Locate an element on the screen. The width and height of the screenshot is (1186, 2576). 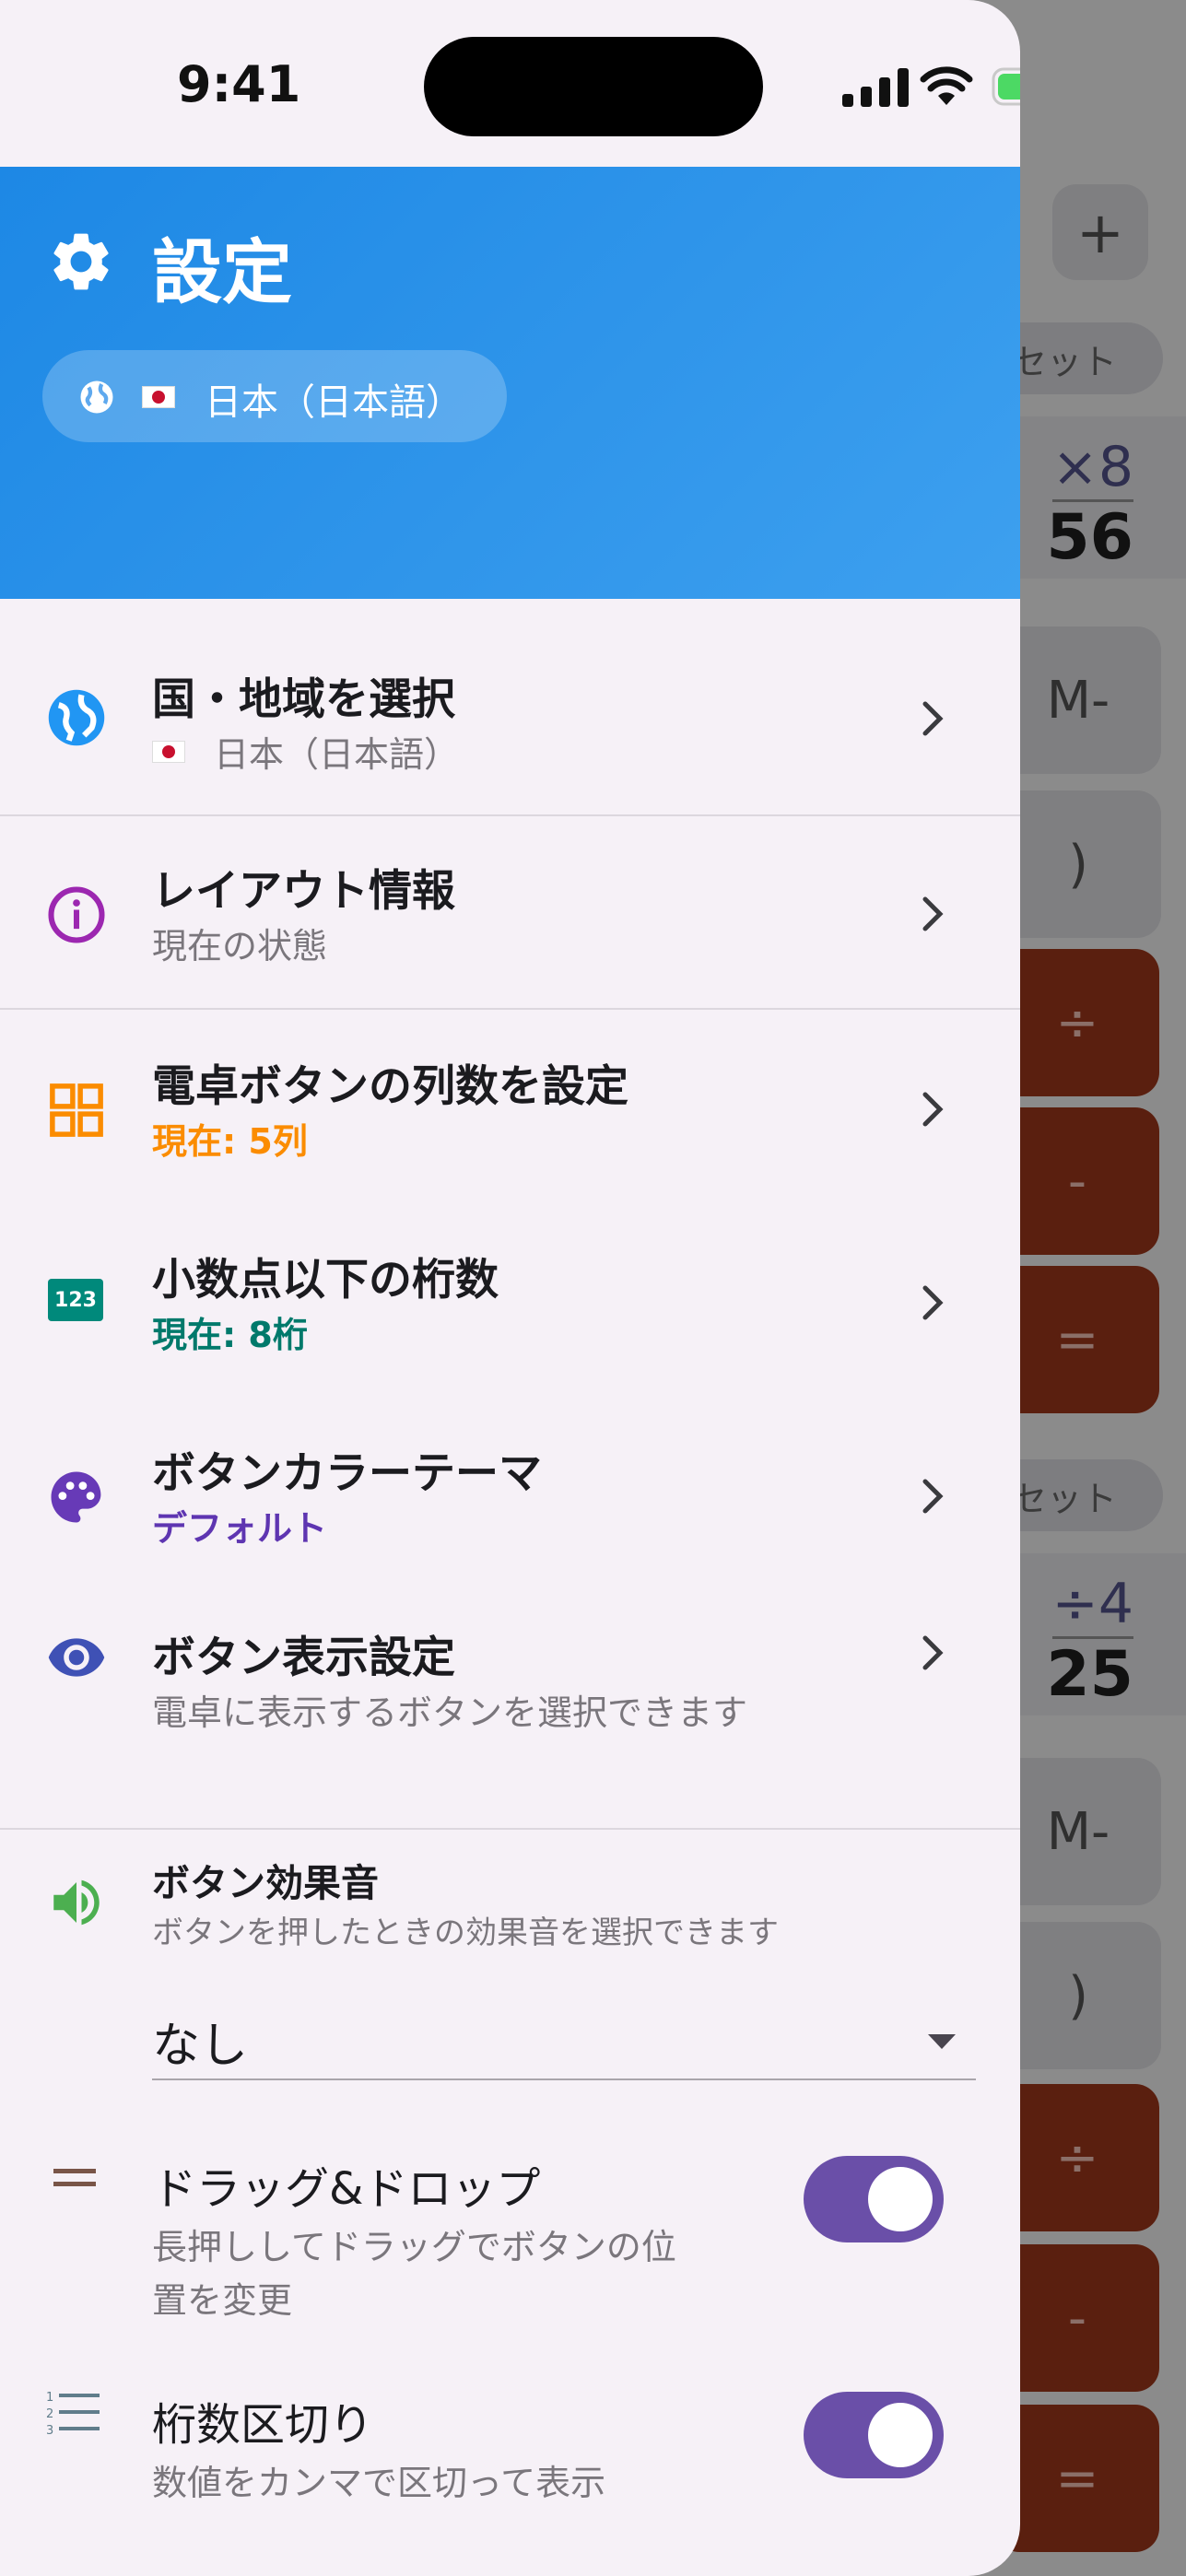
cellular-signal-icon is located at coordinates (875, 87).